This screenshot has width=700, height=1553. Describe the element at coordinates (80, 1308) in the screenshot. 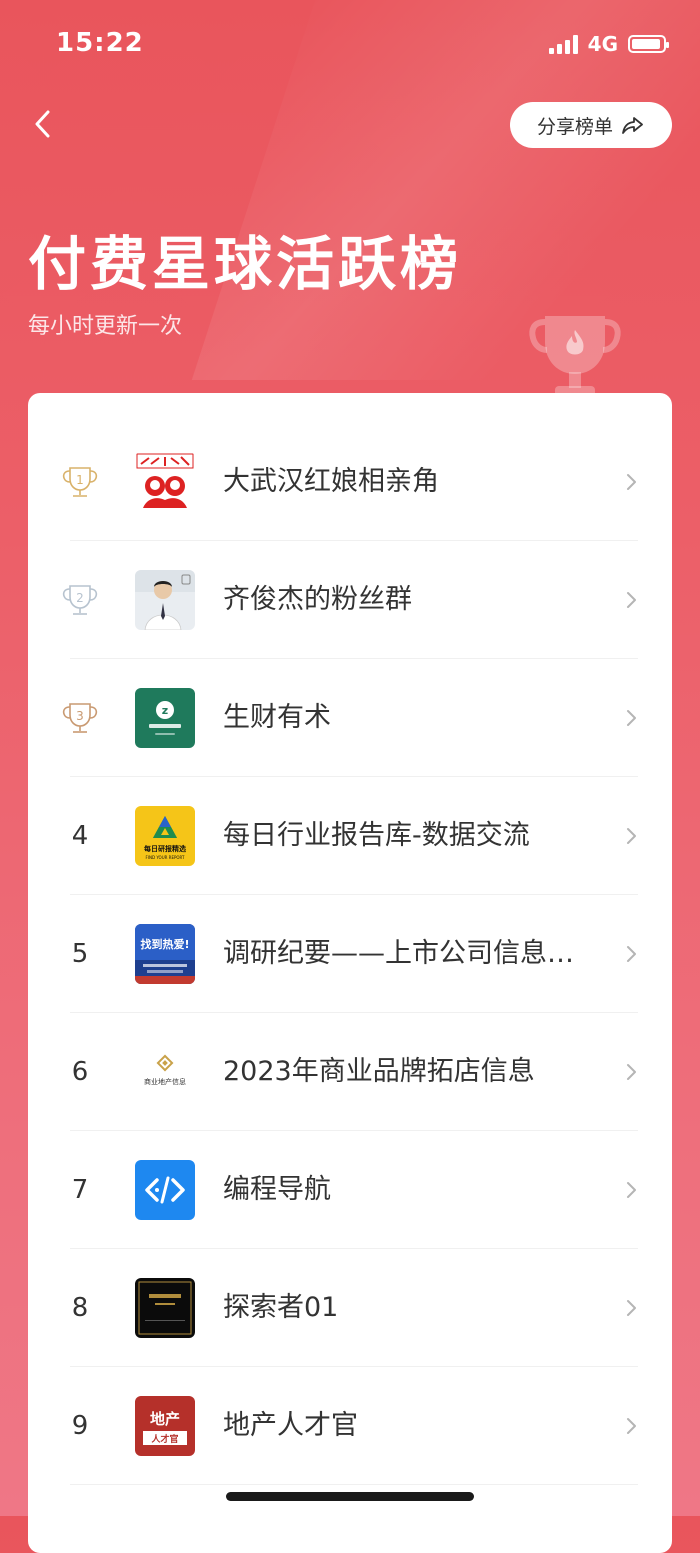

I see `rank-number: 8` at that location.